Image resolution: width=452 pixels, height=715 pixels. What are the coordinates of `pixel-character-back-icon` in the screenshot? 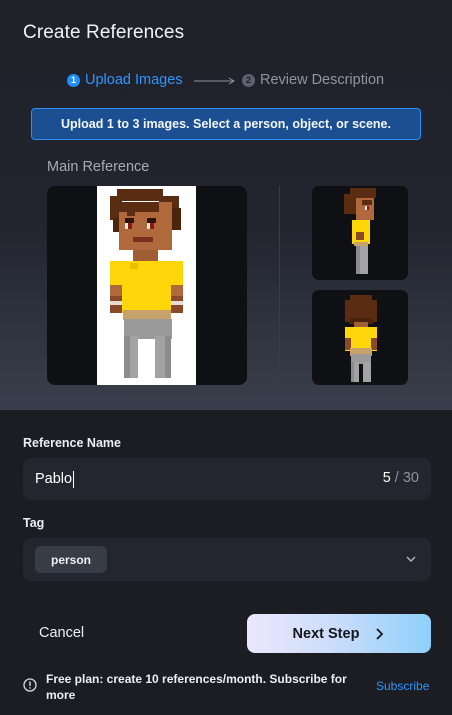 It's located at (361, 338).